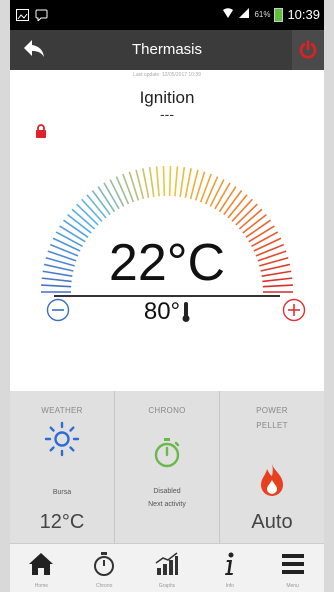 Image resolution: width=334 pixels, height=592 pixels. I want to click on power-card: POWER PELLET Auto, so click(272, 467).